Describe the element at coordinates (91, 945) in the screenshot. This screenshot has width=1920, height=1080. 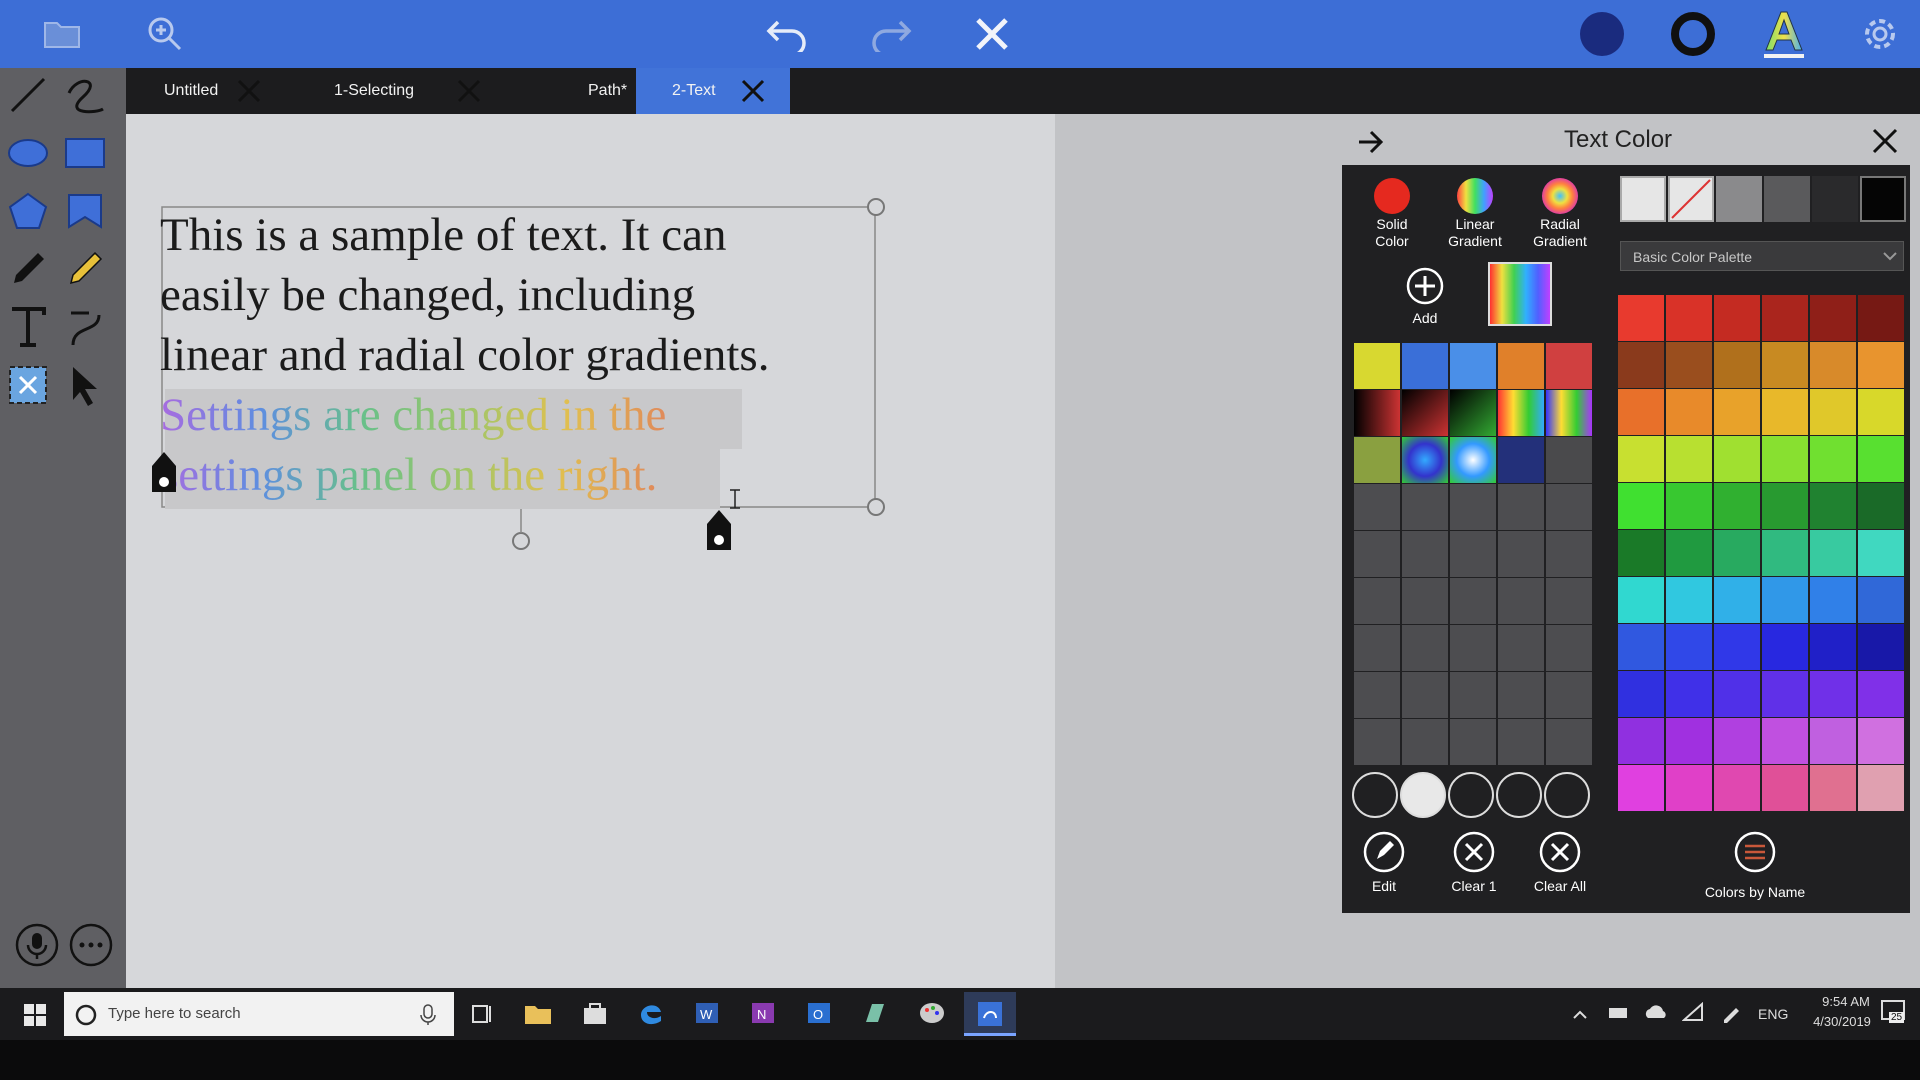
I see `more-options-icon` at that location.